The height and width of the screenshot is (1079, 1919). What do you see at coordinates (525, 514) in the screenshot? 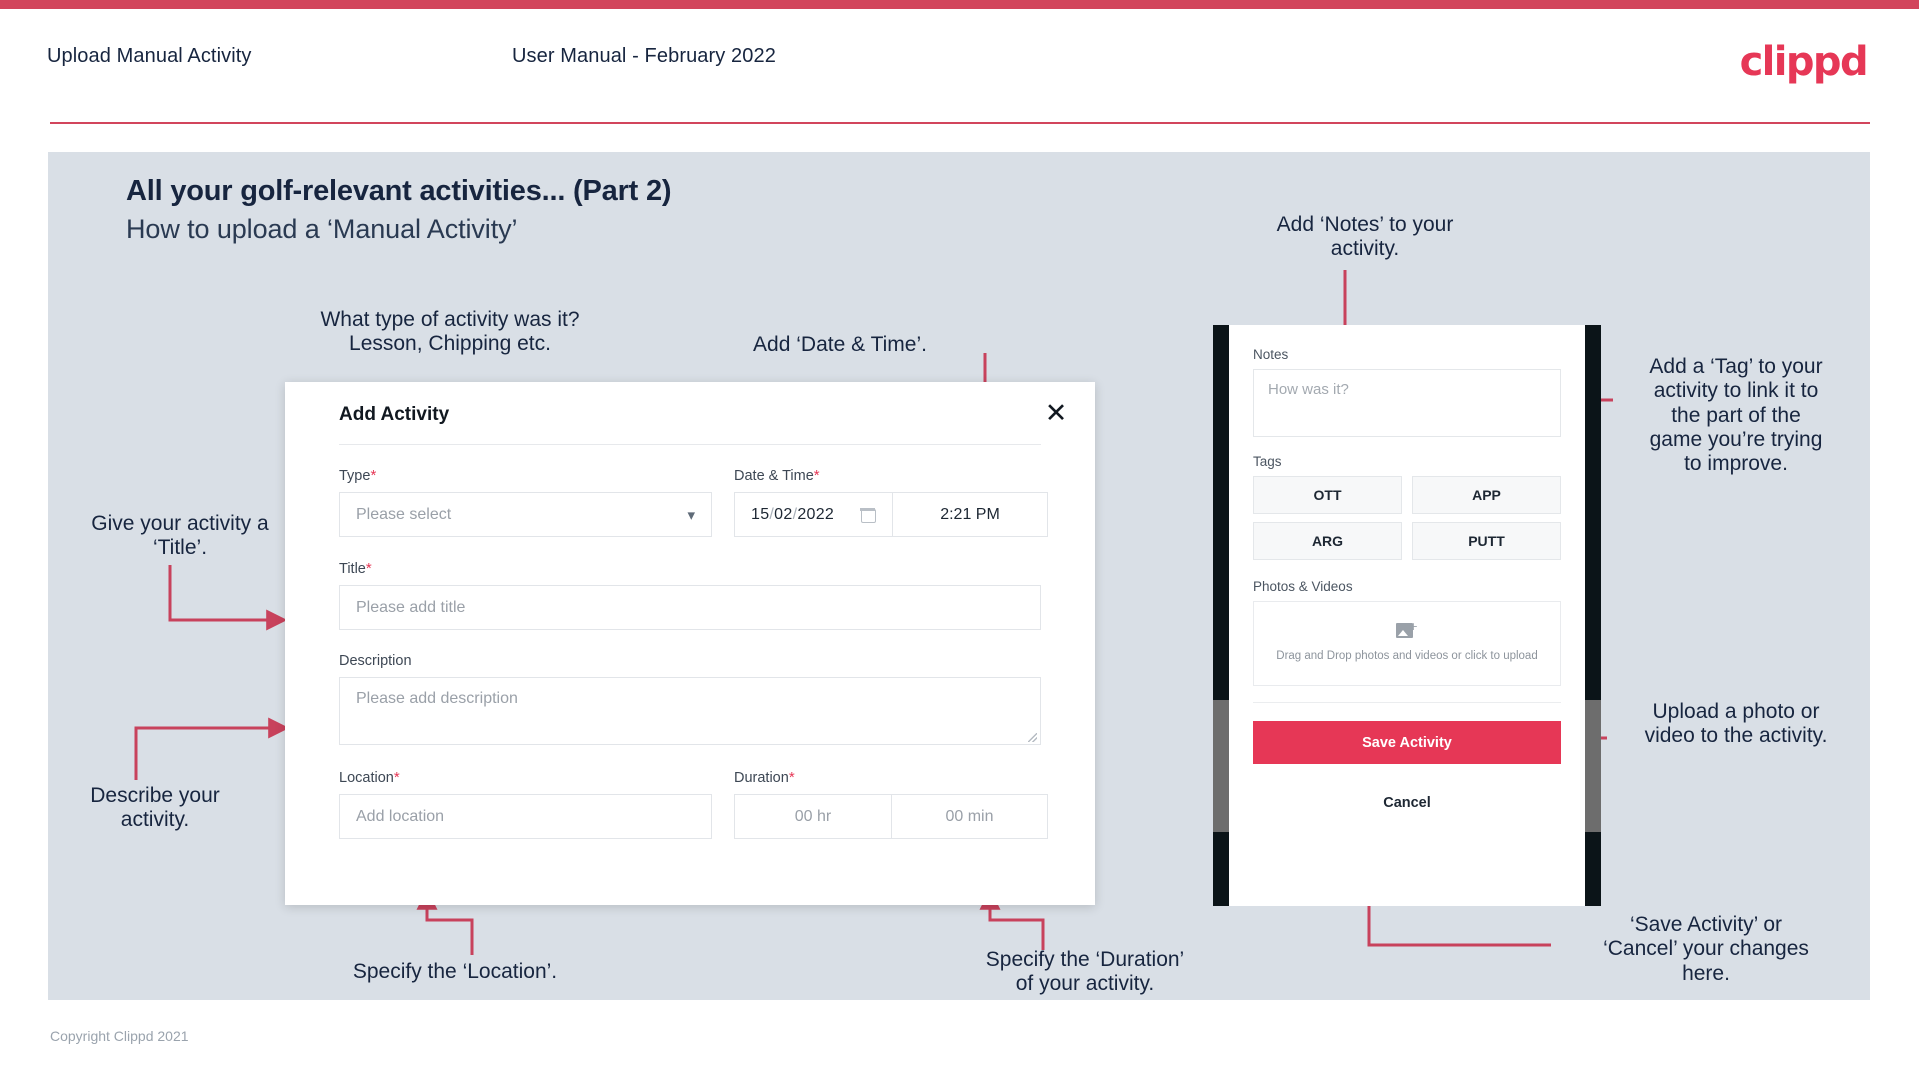
I see `type-select: Please select ▾` at bounding box center [525, 514].